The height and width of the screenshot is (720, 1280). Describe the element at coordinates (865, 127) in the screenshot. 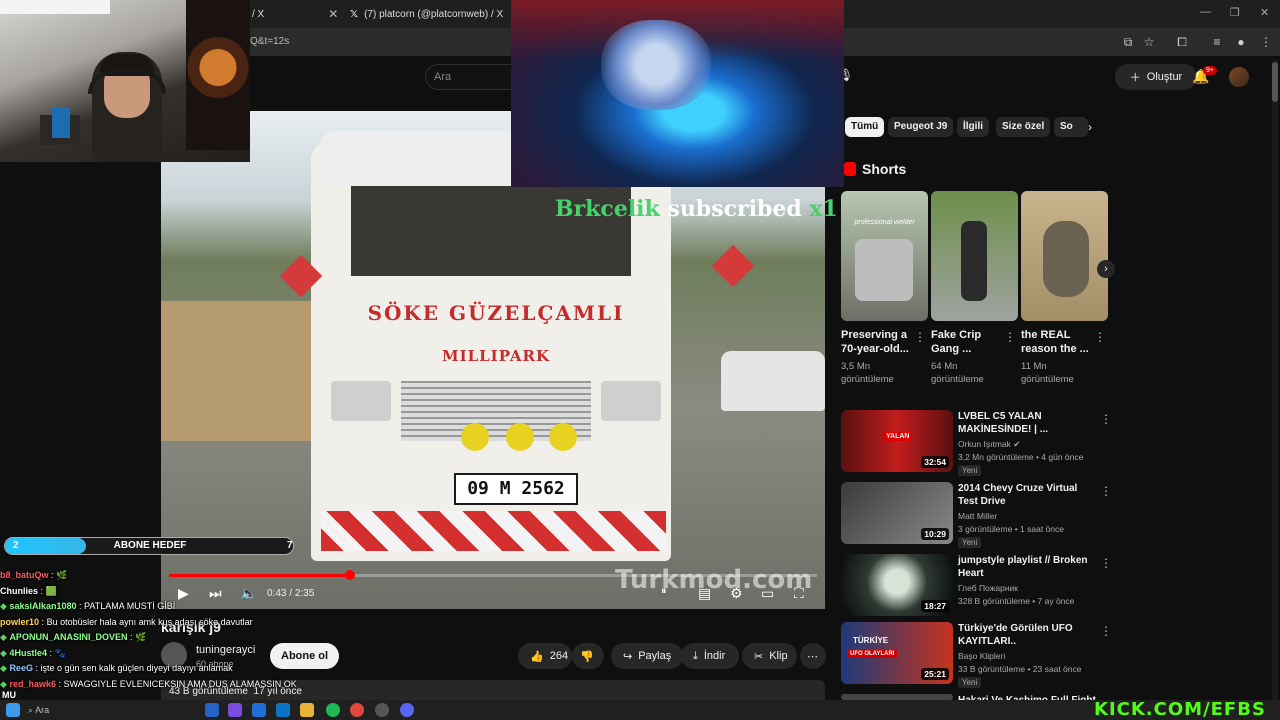

I see `chip-all: Tümü` at that location.